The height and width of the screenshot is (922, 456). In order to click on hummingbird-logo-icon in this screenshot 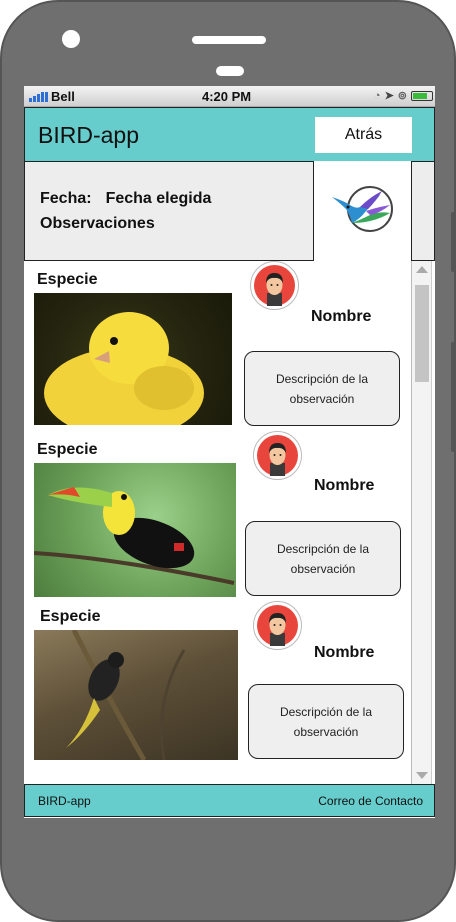, I will do `click(362, 209)`.